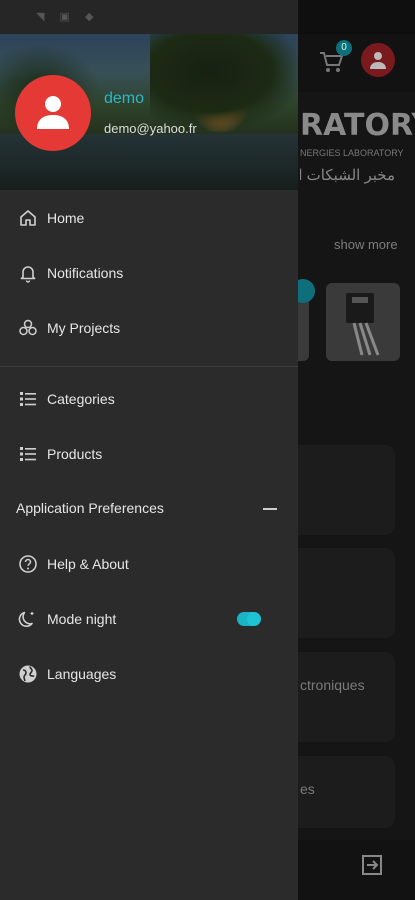  What do you see at coordinates (124, 98) in the screenshot?
I see `user-name: demo` at bounding box center [124, 98].